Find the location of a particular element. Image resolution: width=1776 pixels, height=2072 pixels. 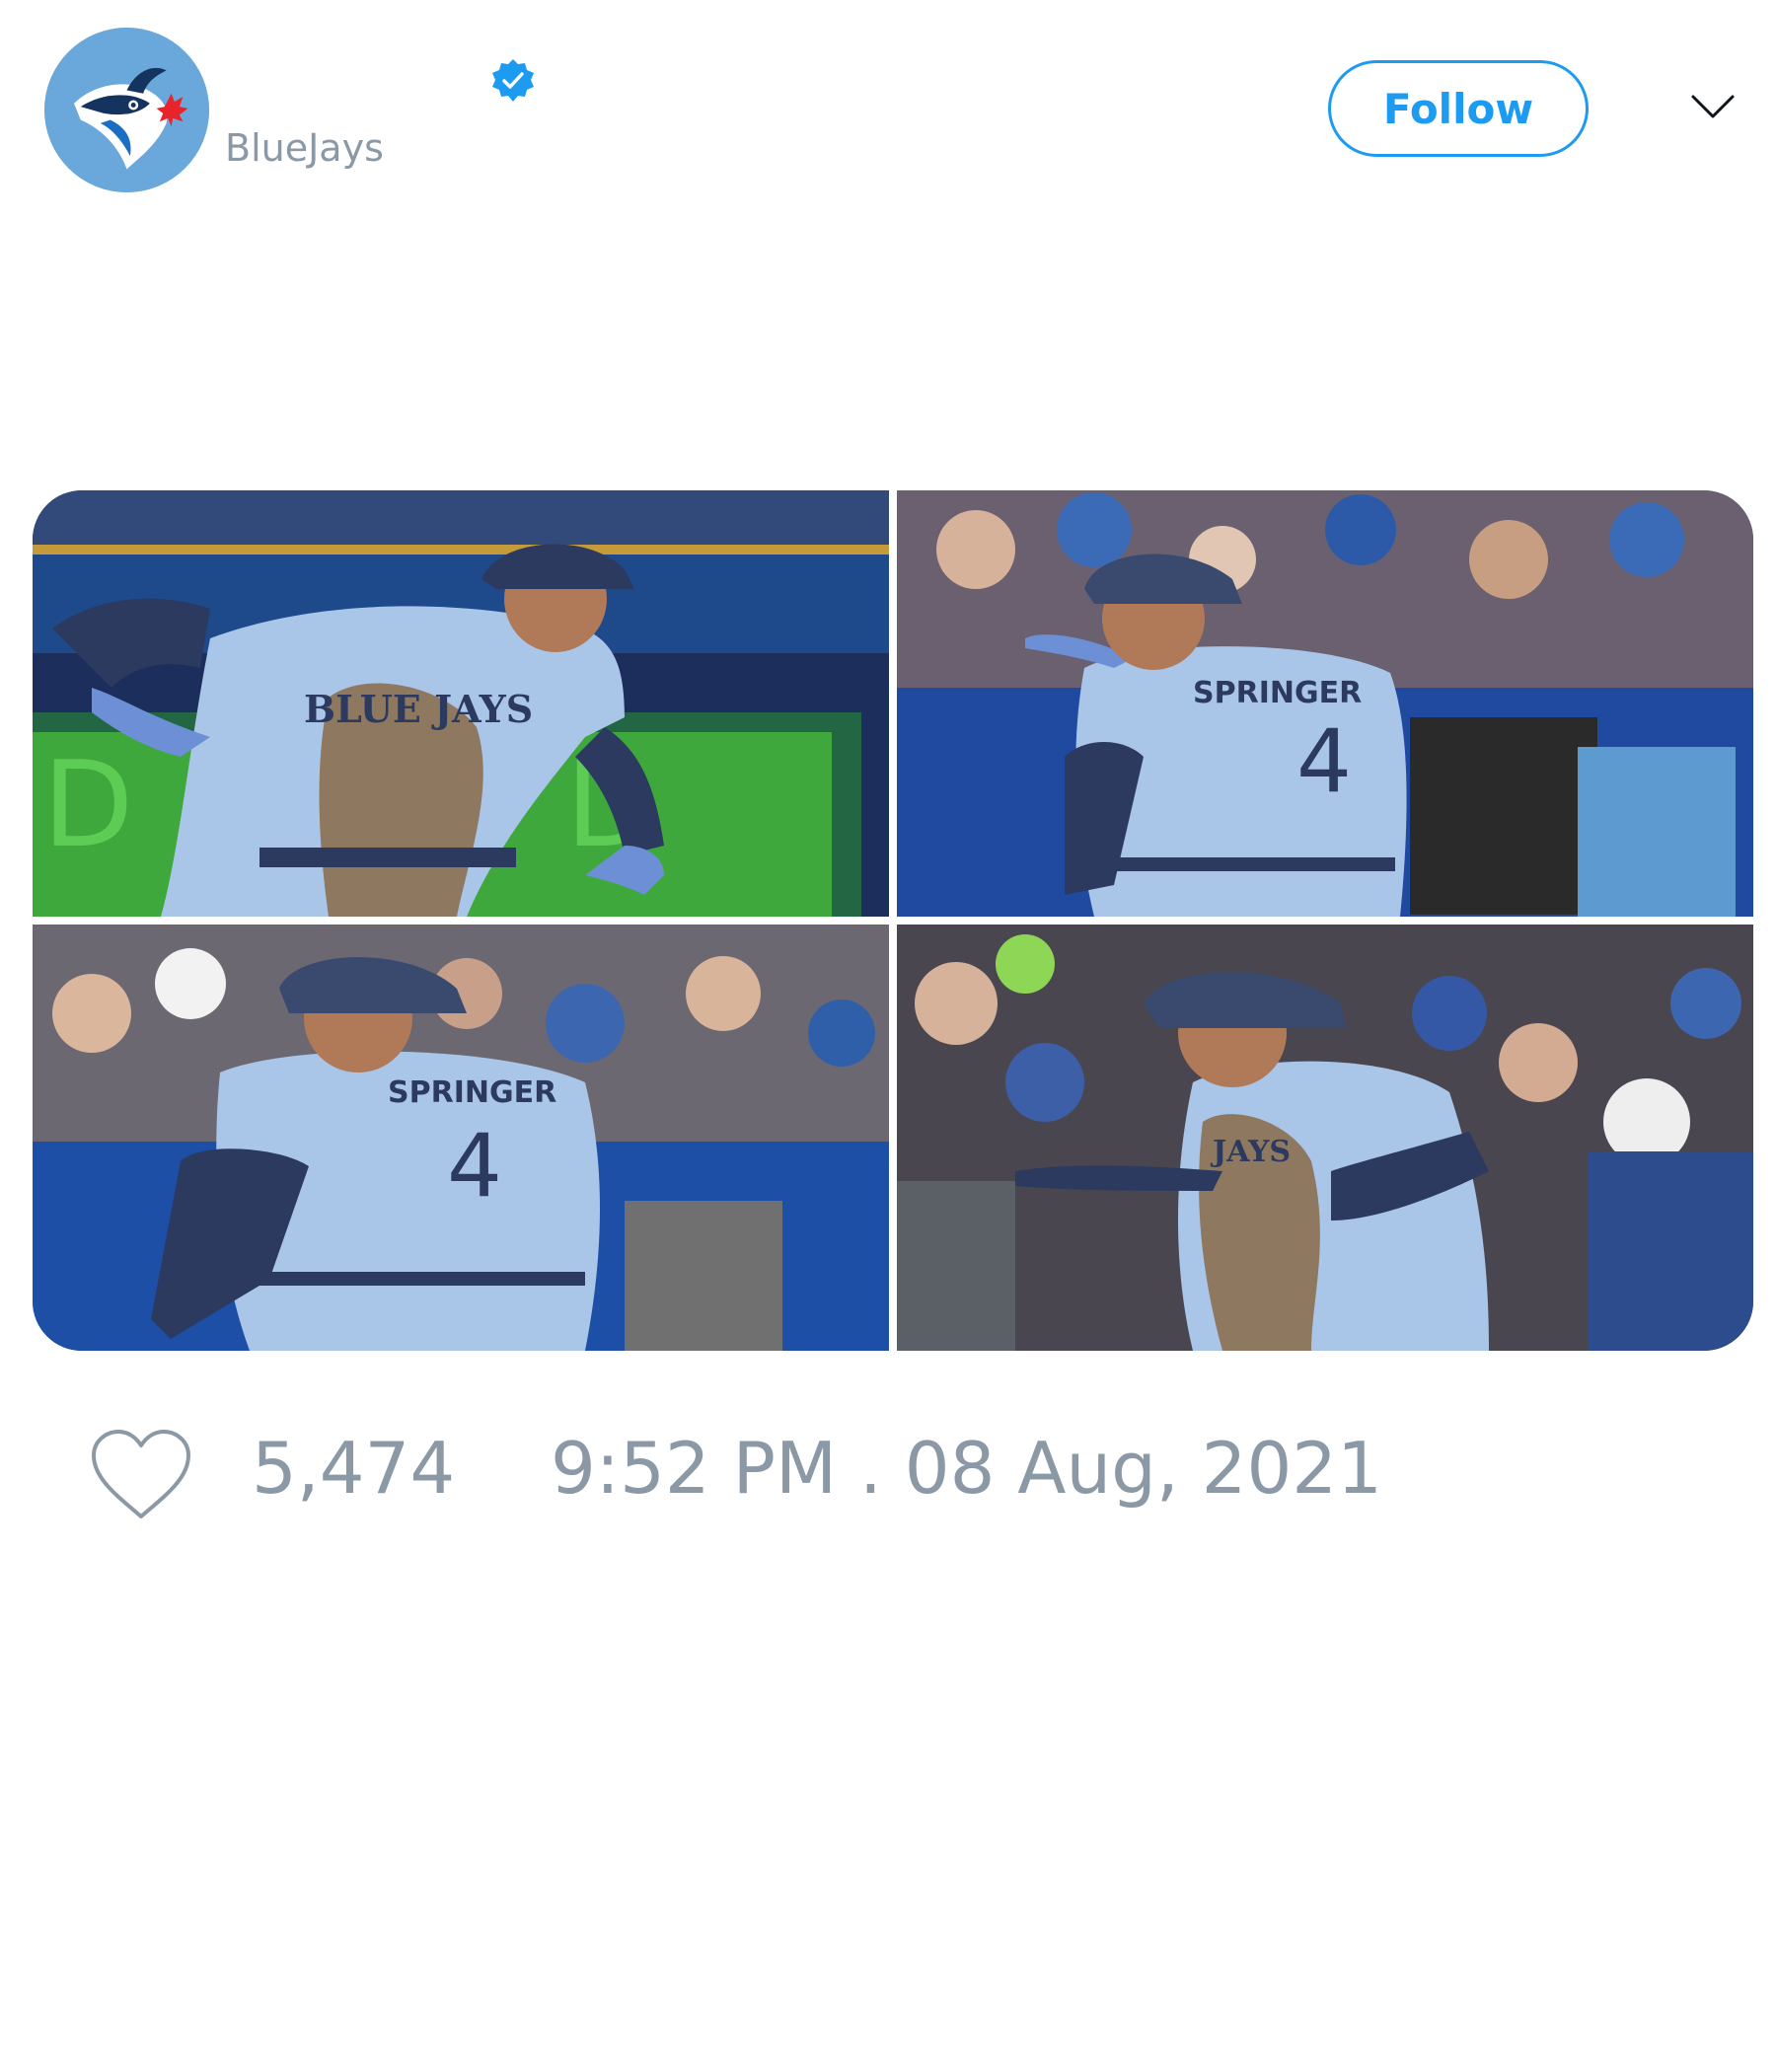

chevron-down-icon is located at coordinates (1713, 106).